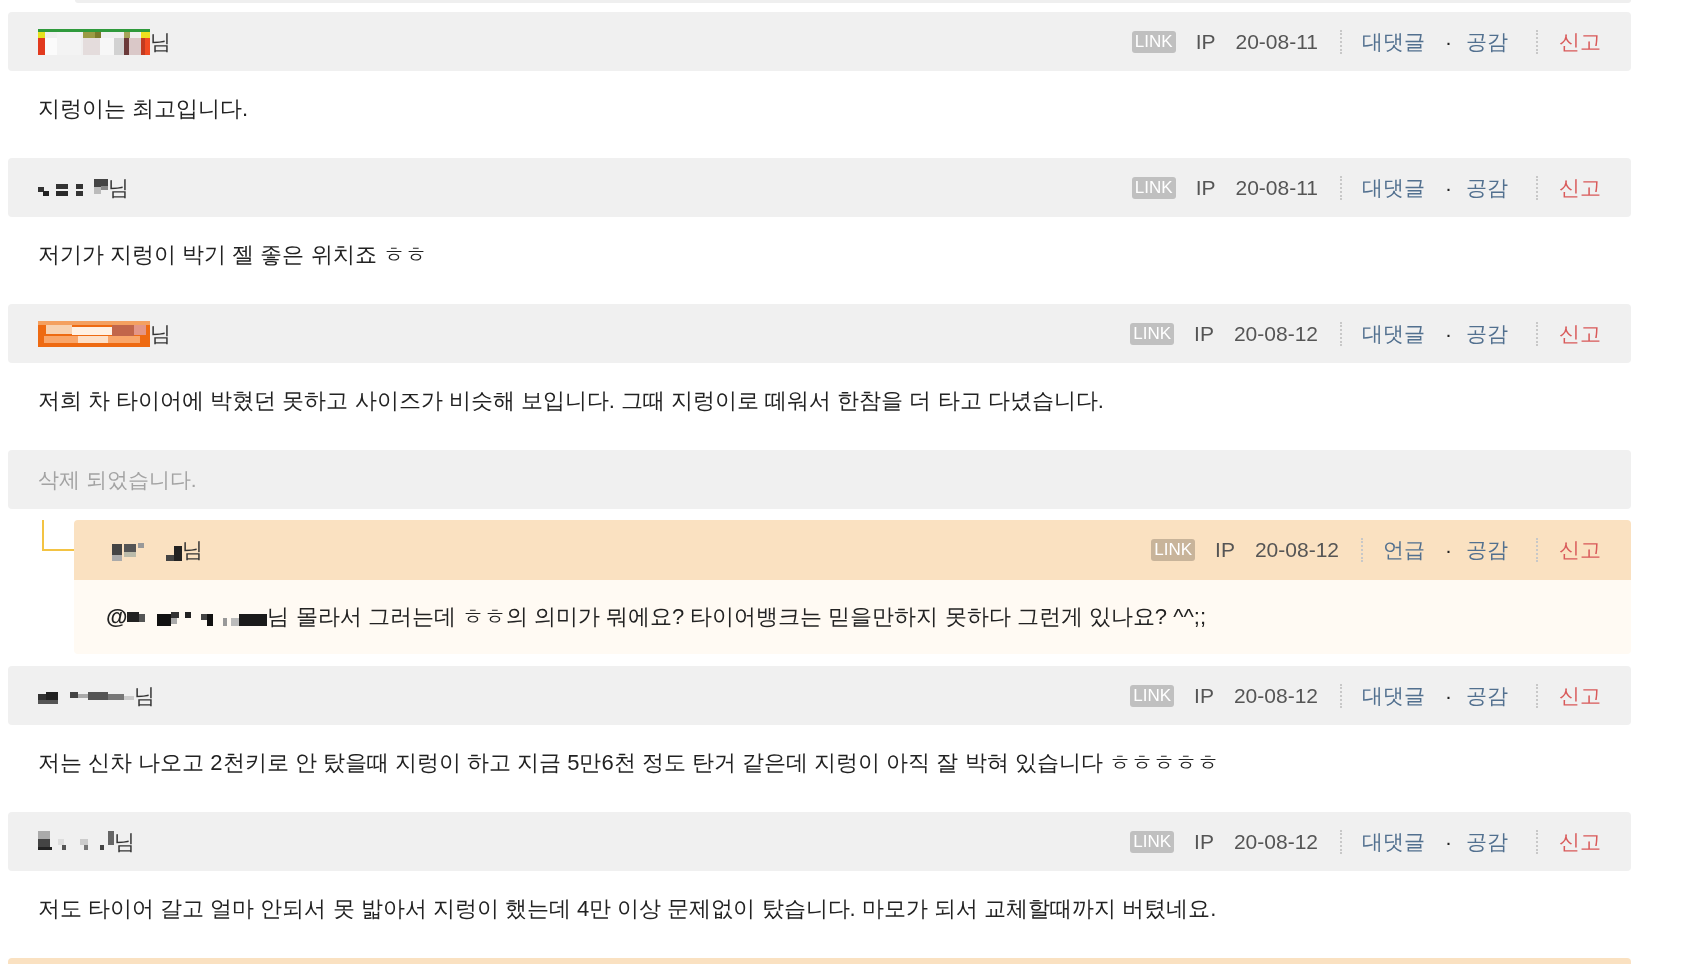  Describe the element at coordinates (751, 616) in the screenshot. I see `comment-text: 몰라서 그러는데 ㅎㅎ의 의미가 뭐에요? 타이어뱅크는 믿을만하지 못하다 그런게 있나요? ^^;;` at that location.